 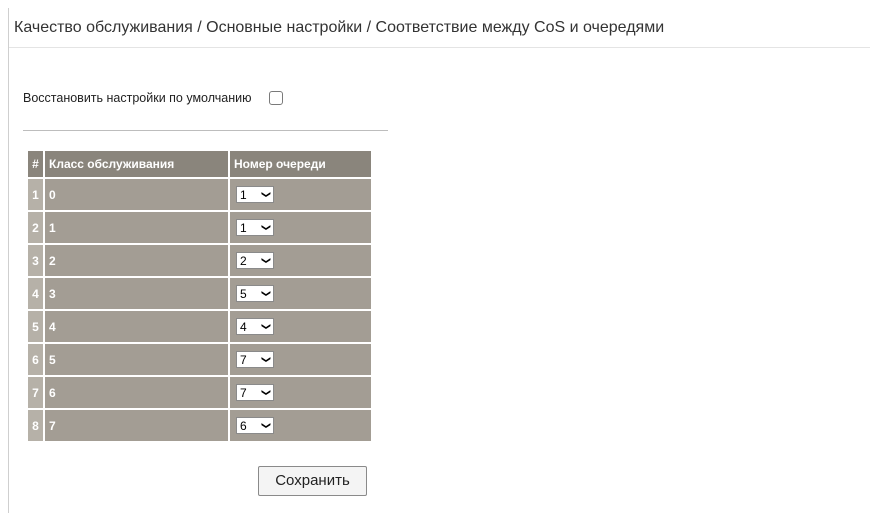 I want to click on row-index: 3, so click(x=35, y=260).